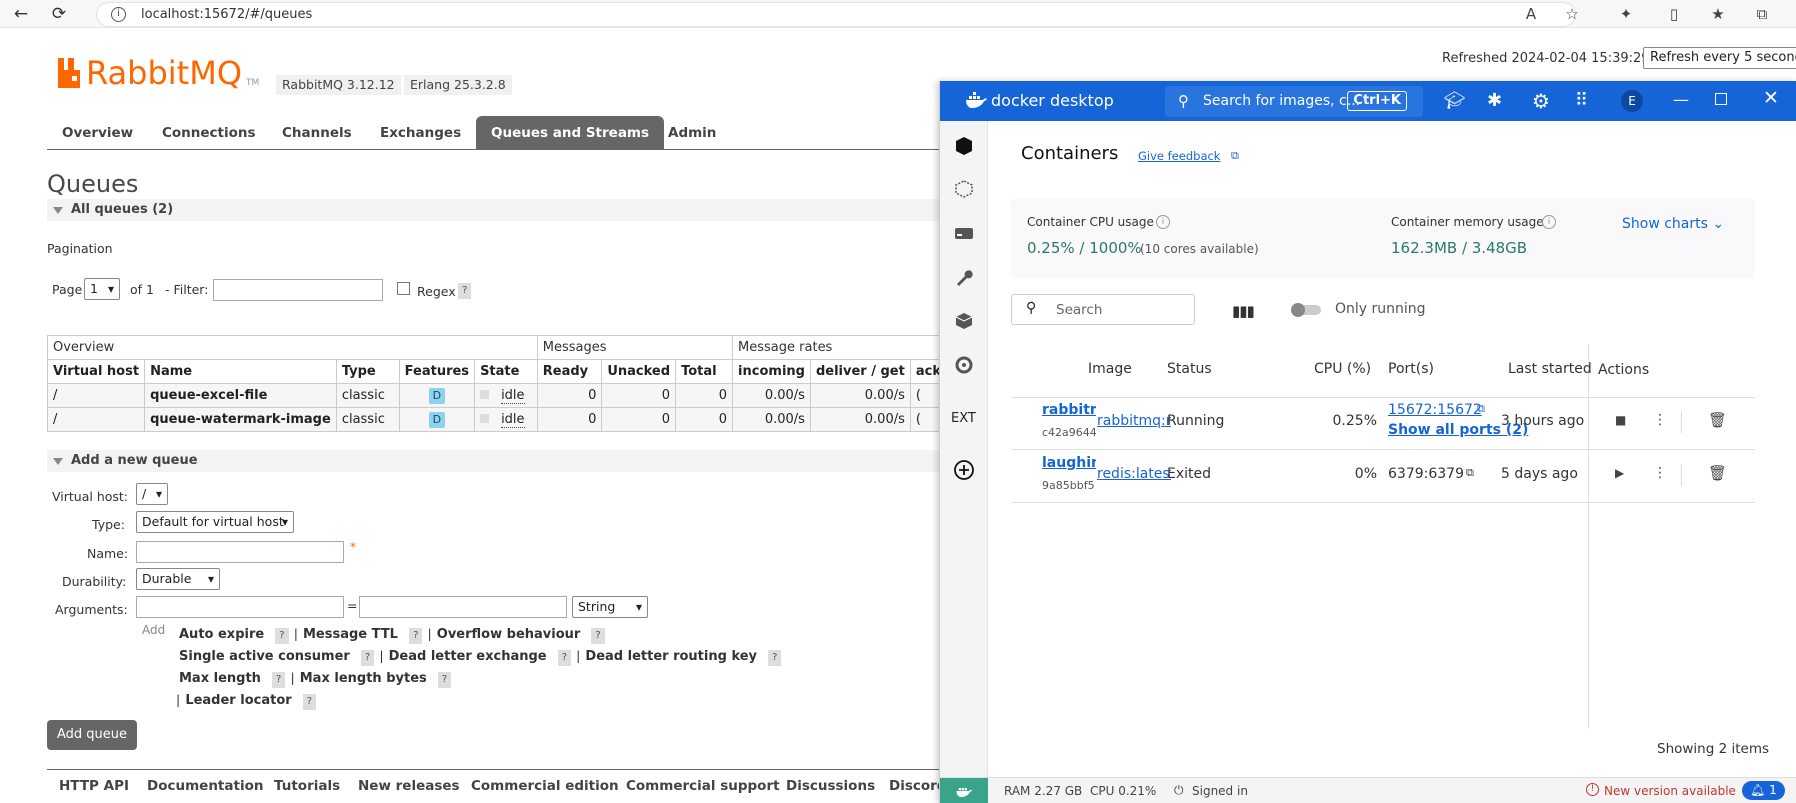  What do you see at coordinates (1179, 156) in the screenshot?
I see `give-feedback-link: Give feedback` at bounding box center [1179, 156].